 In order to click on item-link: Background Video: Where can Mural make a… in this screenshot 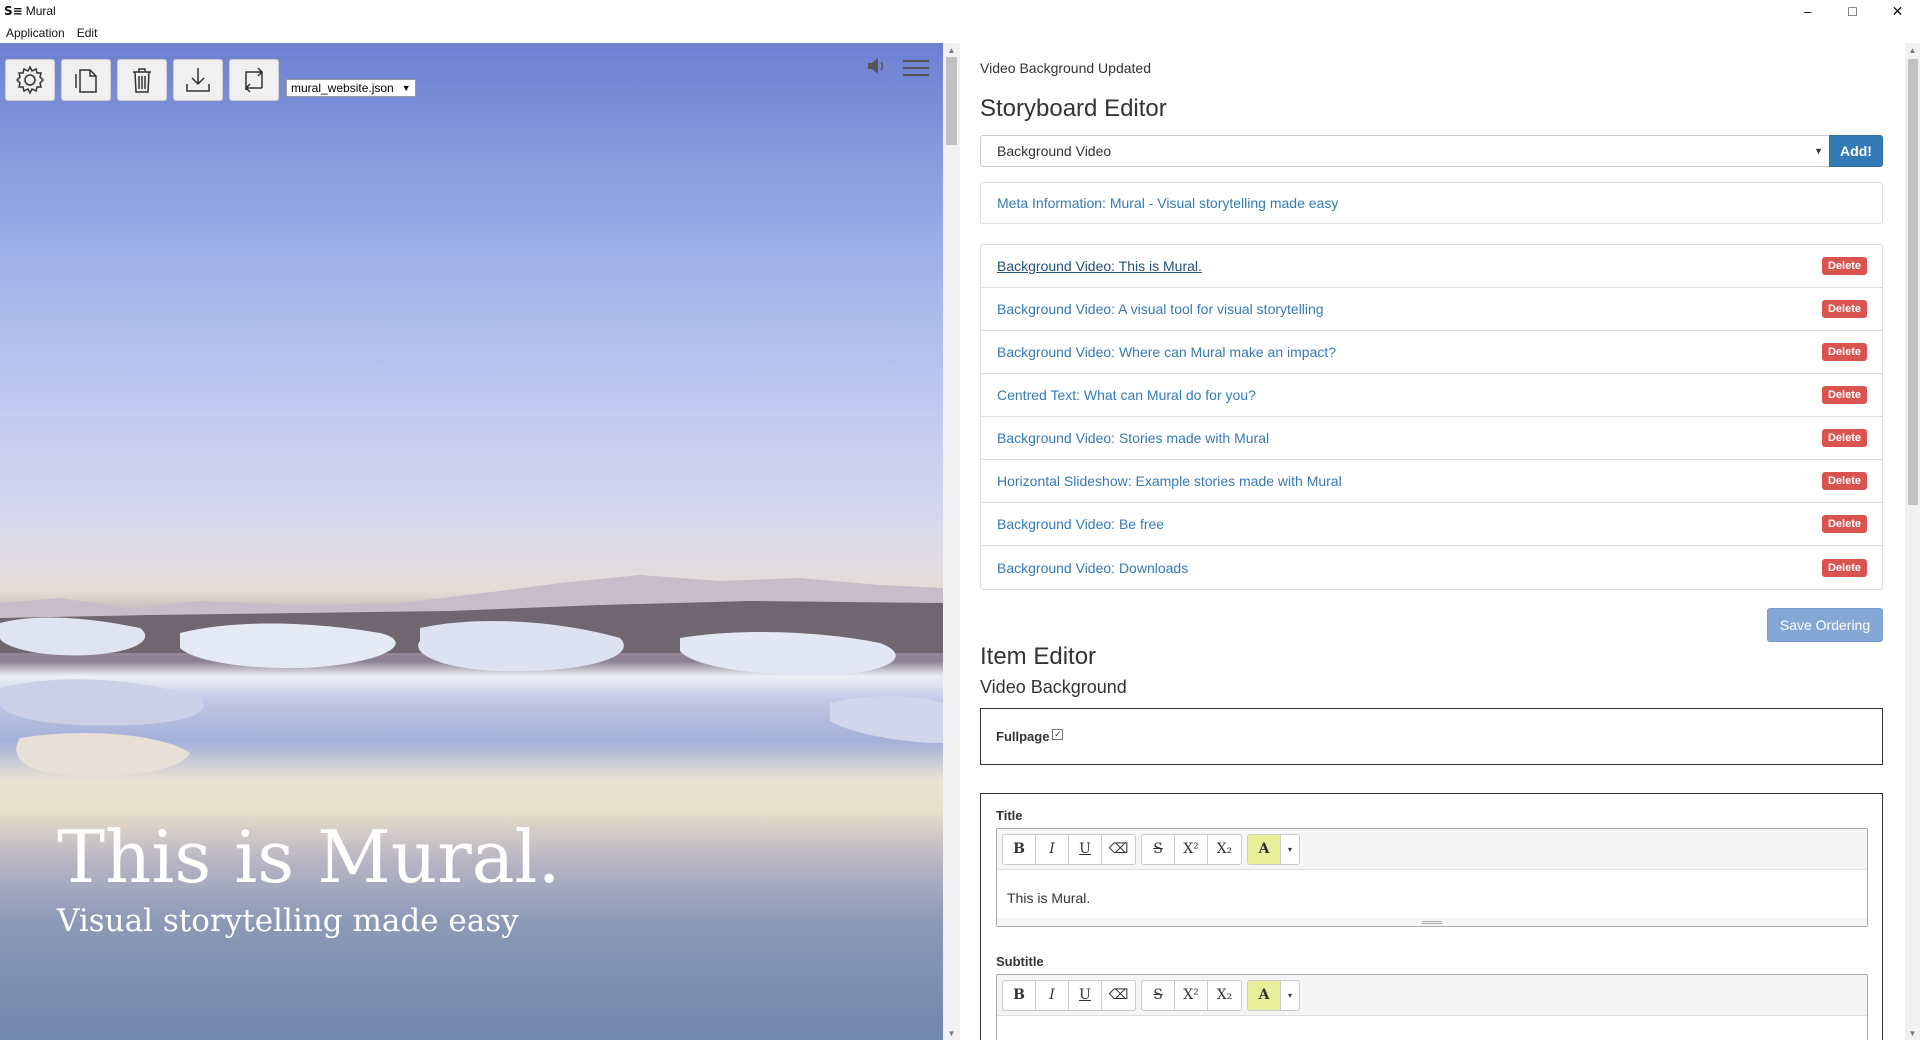, I will do `click(1166, 352)`.